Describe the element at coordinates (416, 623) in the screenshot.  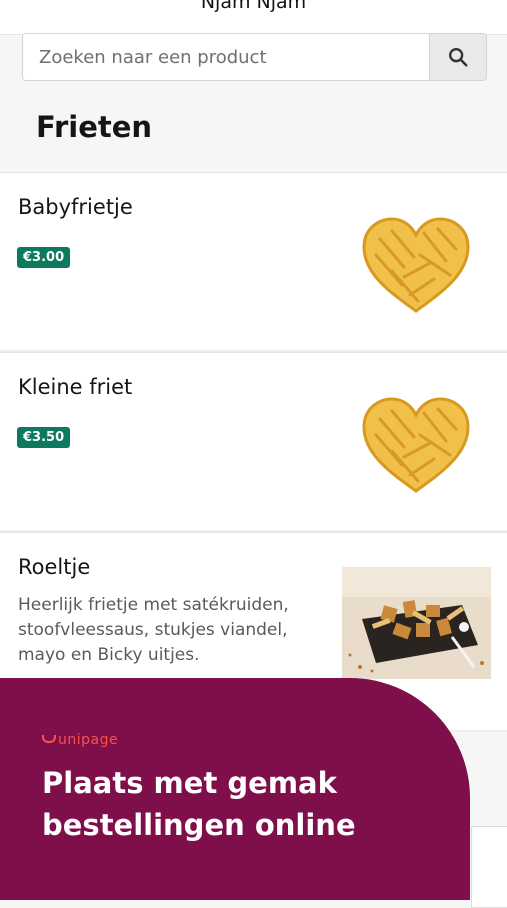
I see `fries-tray-photo` at that location.